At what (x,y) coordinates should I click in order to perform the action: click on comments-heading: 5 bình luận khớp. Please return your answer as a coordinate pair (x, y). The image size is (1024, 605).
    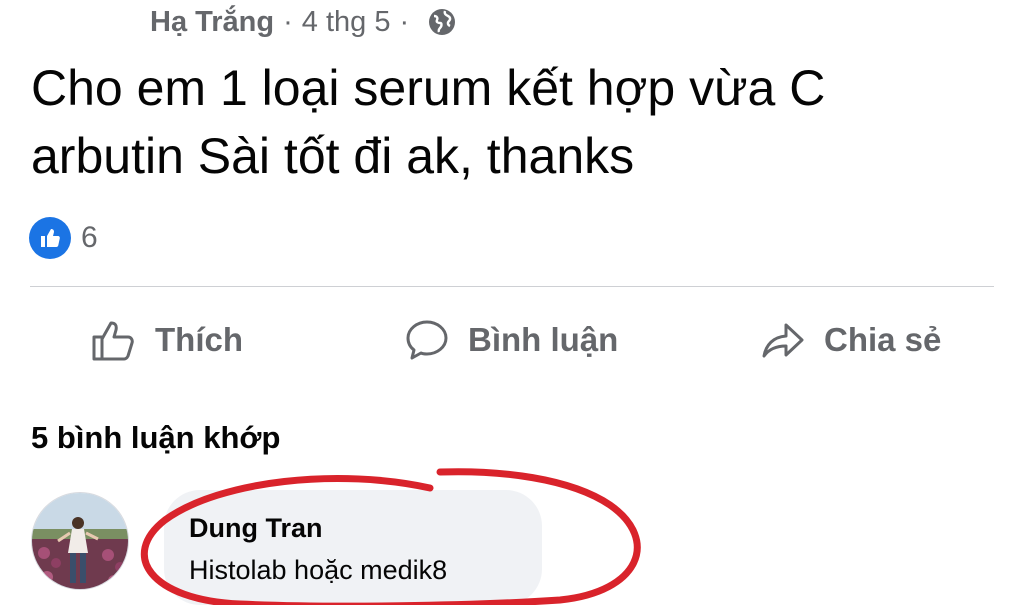
    Looking at the image, I should click on (155, 438).